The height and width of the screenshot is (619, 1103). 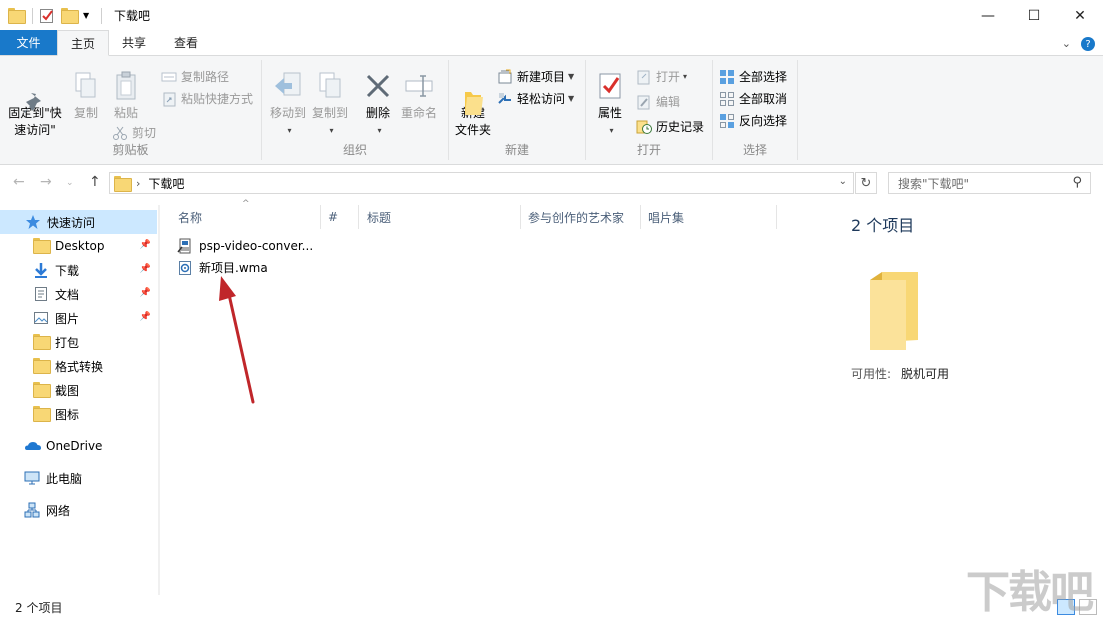 I want to click on rename-button: 重命名, so click(x=419, y=96).